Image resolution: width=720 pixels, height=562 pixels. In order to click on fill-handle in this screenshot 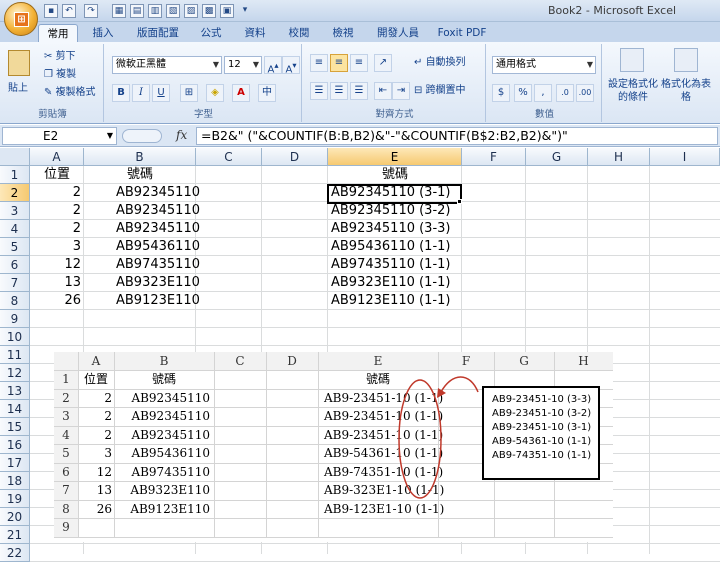, I will do `click(459, 201)`.